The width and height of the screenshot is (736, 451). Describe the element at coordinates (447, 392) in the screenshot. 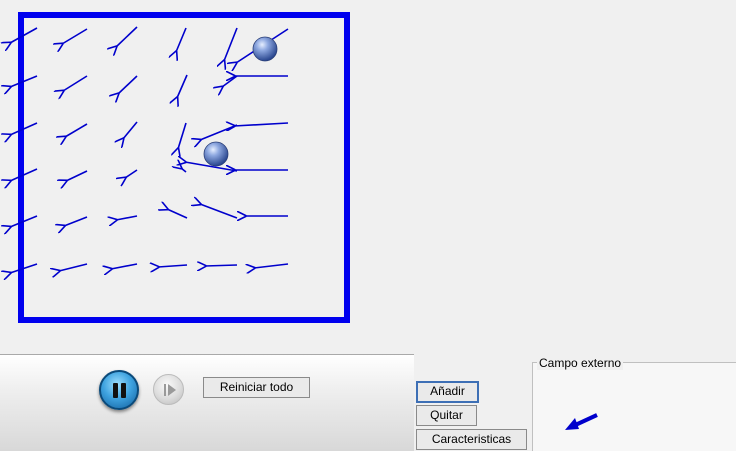

I see `add-button: Añadir` at that location.